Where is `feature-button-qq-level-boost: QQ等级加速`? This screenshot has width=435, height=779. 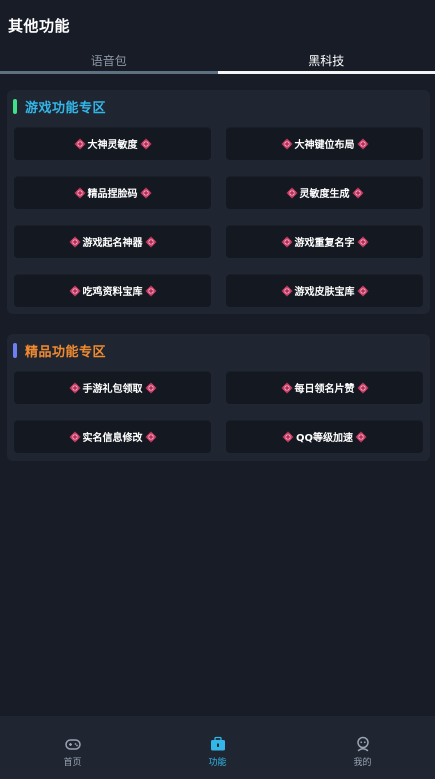 feature-button-qq-level-boost: QQ等级加速 is located at coordinates (324, 436).